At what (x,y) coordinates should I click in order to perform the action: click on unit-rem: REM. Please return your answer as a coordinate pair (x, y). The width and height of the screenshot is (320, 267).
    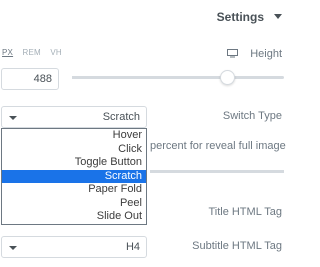
    Looking at the image, I should click on (32, 52).